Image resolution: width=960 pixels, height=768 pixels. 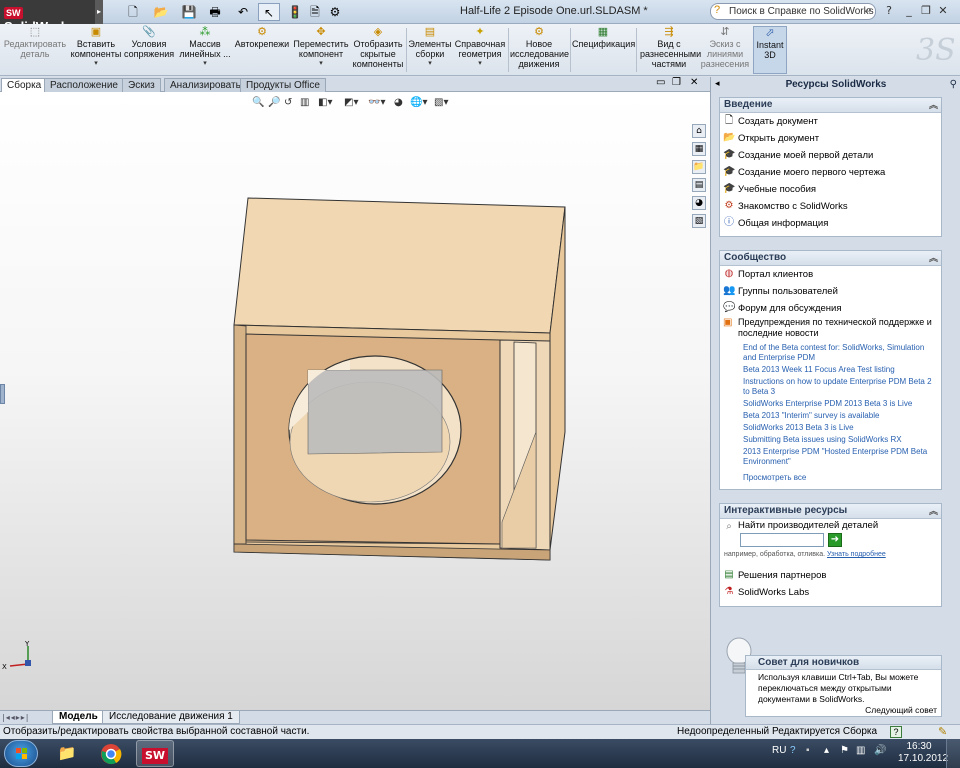 What do you see at coordinates (351, 102) in the screenshot?
I see `display-style-icon: ◩▾` at bounding box center [351, 102].